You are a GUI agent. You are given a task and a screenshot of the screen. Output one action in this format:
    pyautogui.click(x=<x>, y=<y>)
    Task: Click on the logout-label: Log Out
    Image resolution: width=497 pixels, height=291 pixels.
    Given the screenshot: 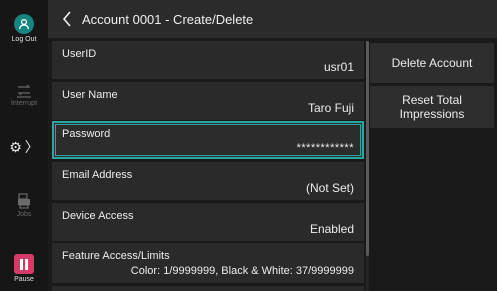 What is the action you would take?
    pyautogui.click(x=24, y=39)
    